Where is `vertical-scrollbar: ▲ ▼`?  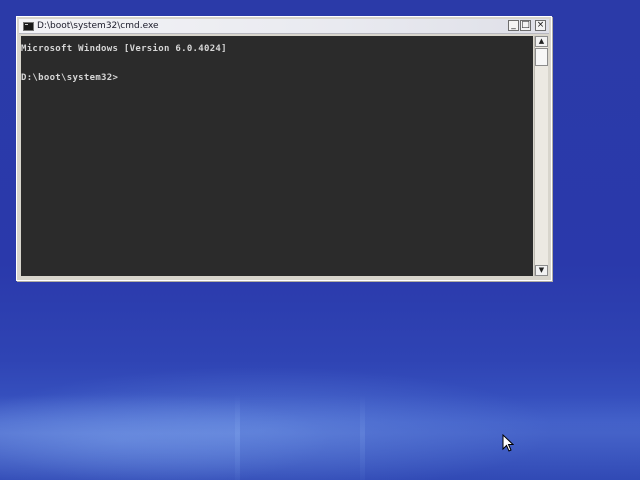
vertical-scrollbar: ▲ ▼ is located at coordinates (541, 156).